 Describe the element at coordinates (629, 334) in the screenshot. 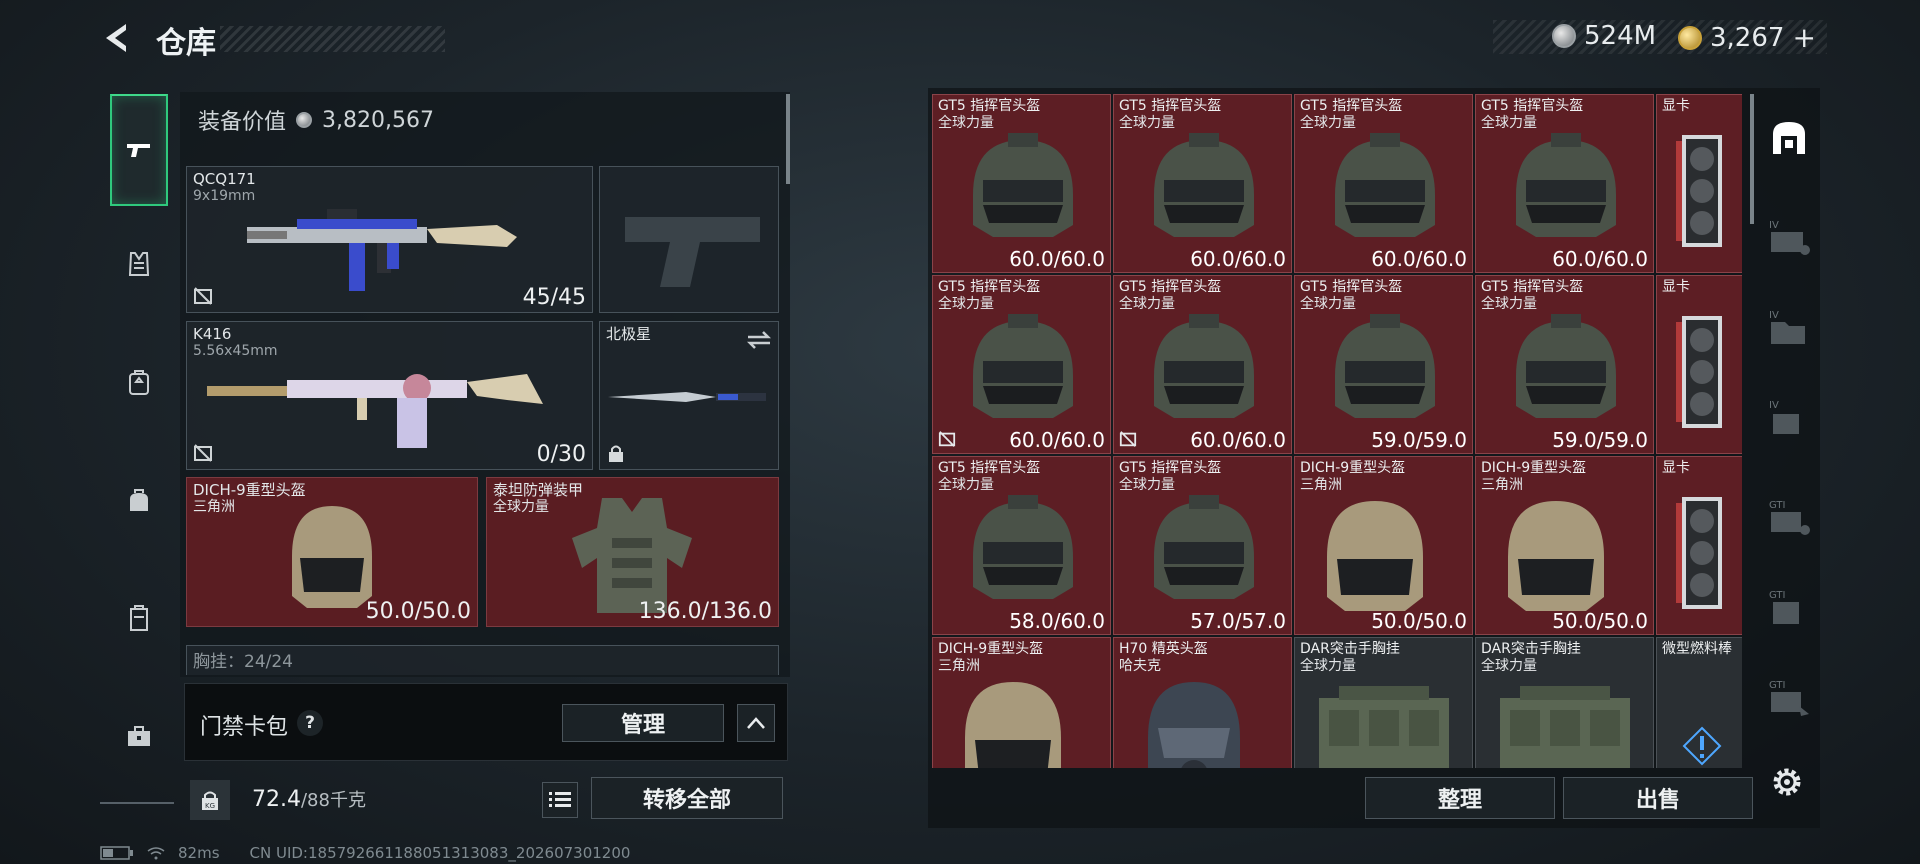

I see `melee-name: 北极星` at that location.